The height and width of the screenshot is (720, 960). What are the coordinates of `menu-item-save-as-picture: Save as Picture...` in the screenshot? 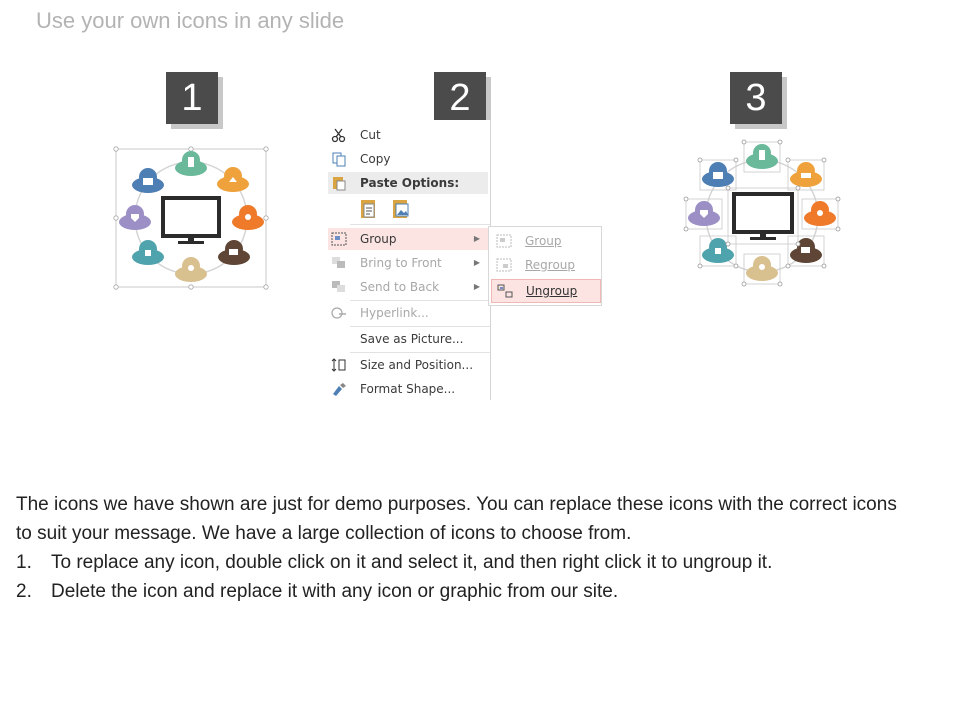 It's located at (408, 339).